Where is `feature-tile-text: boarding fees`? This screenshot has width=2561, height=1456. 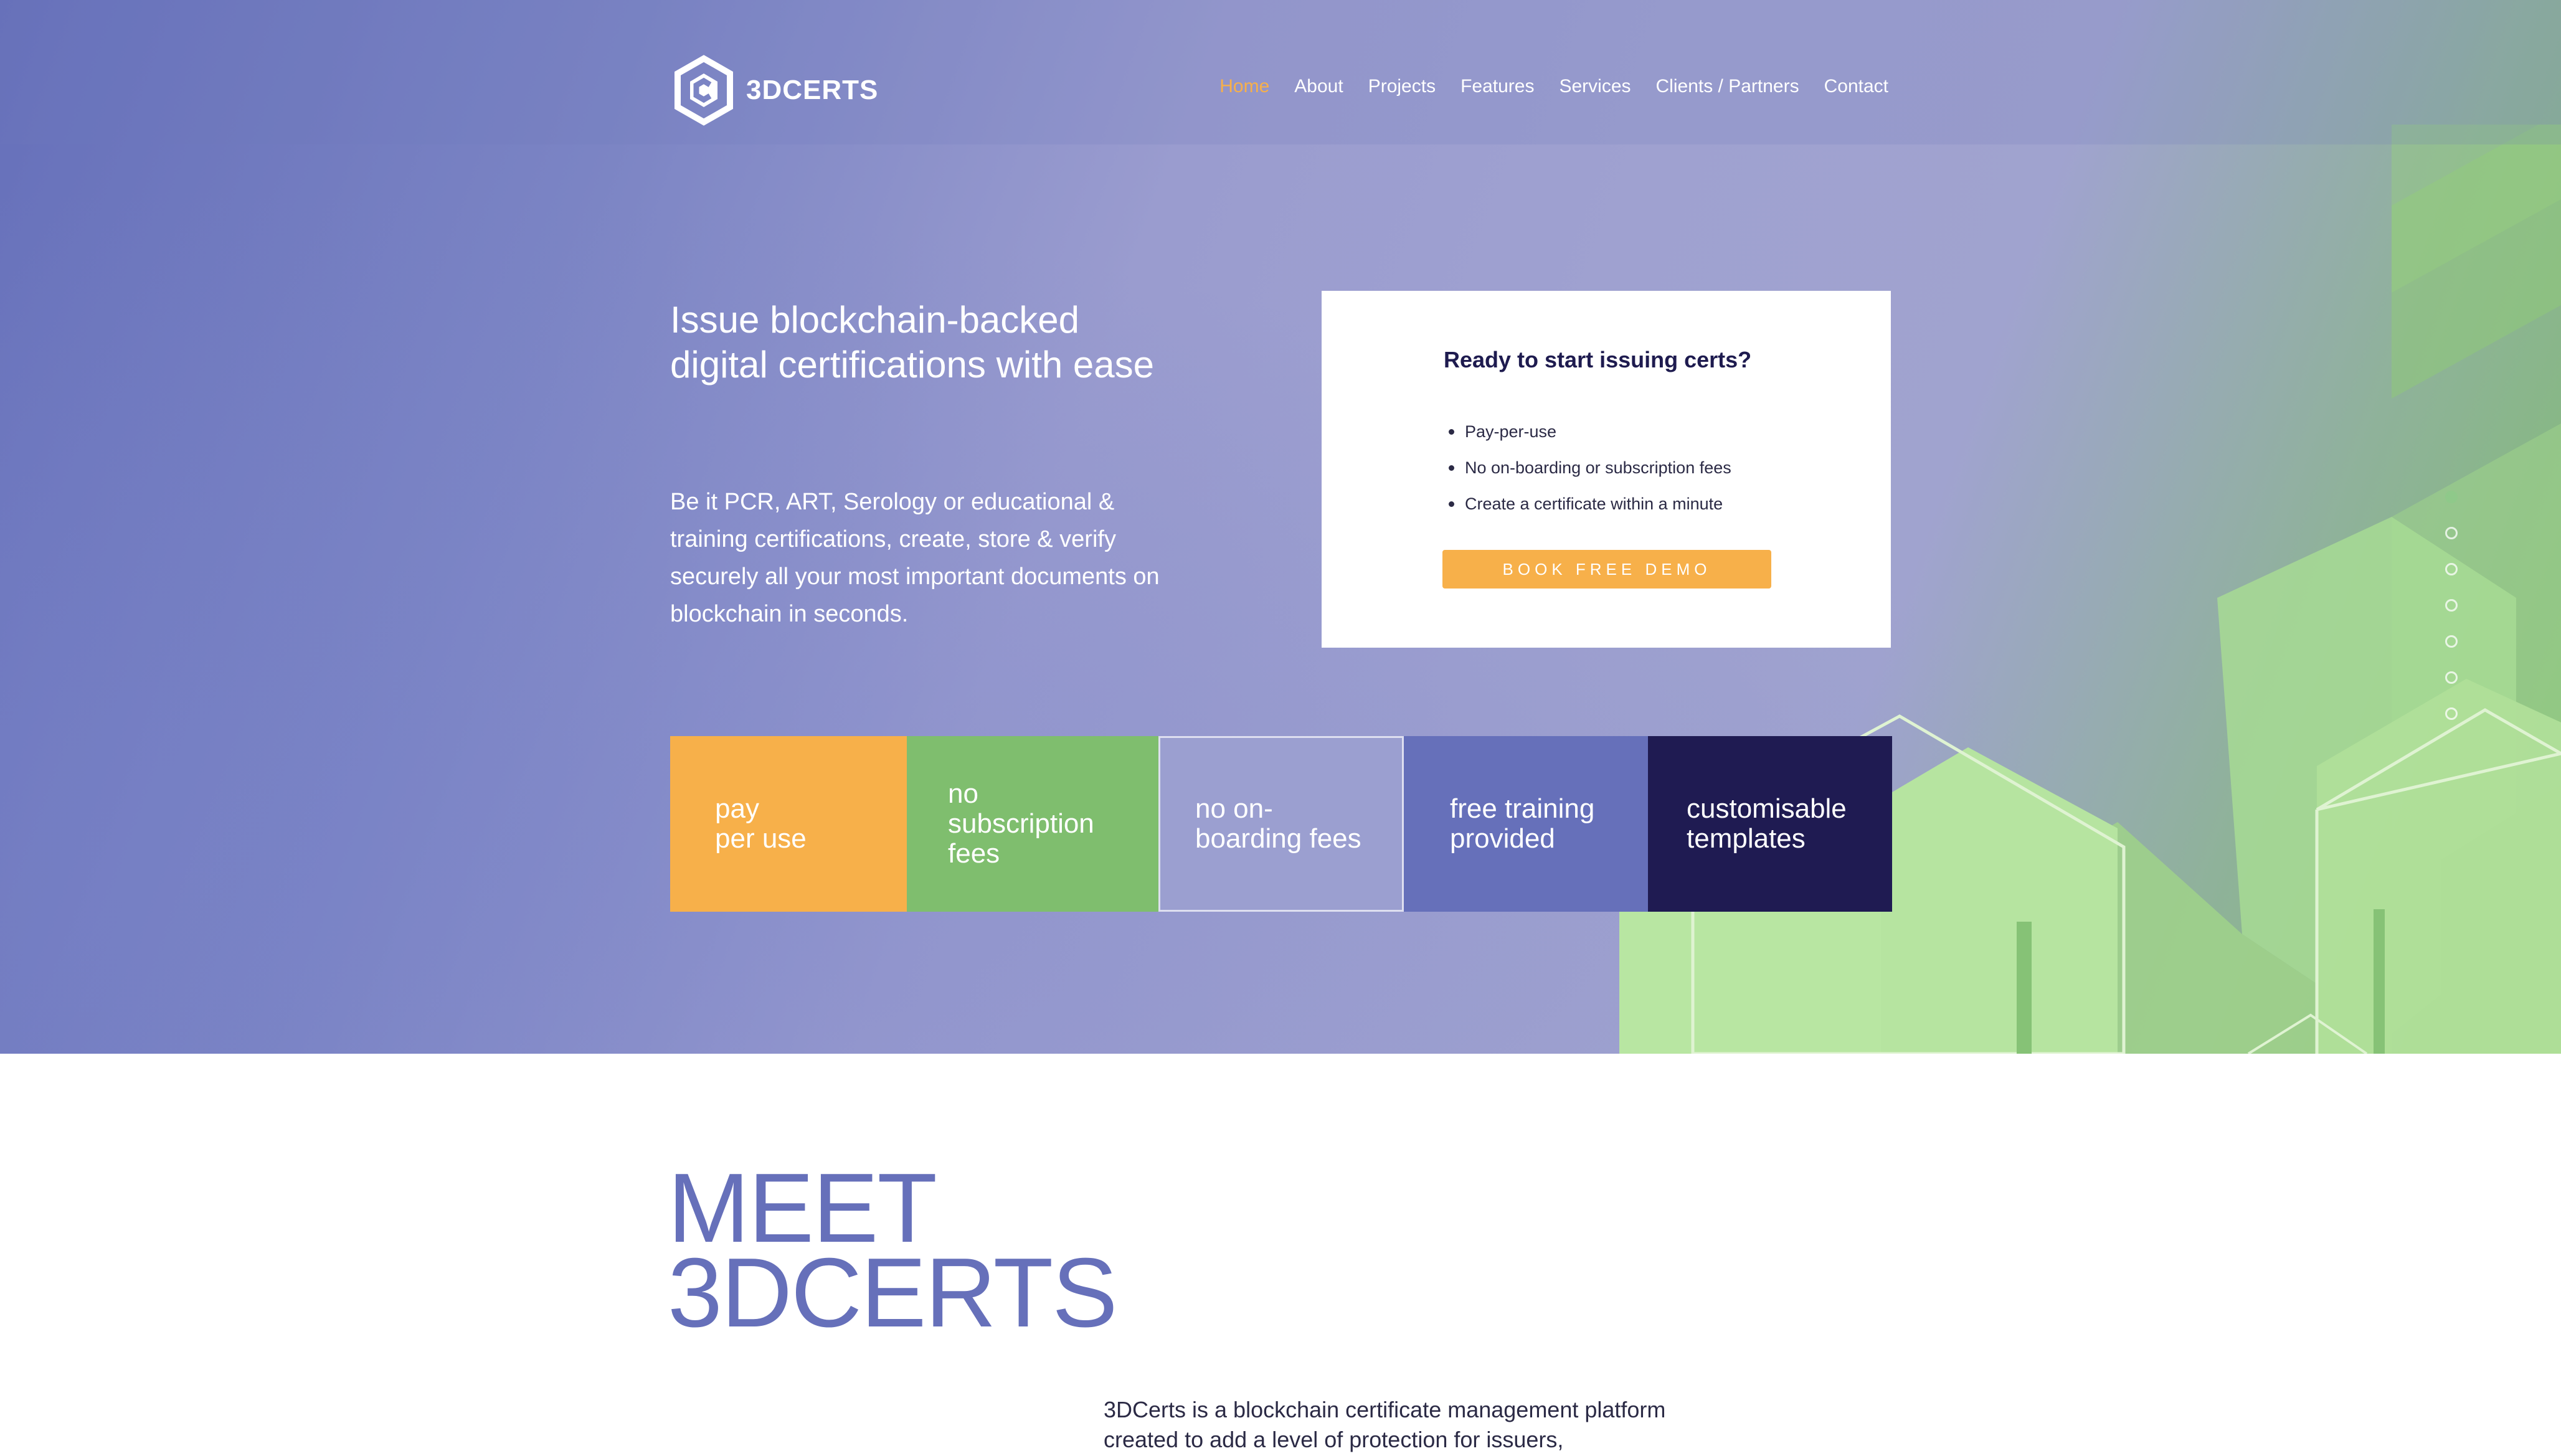 feature-tile-text: boarding fees is located at coordinates (1278, 838).